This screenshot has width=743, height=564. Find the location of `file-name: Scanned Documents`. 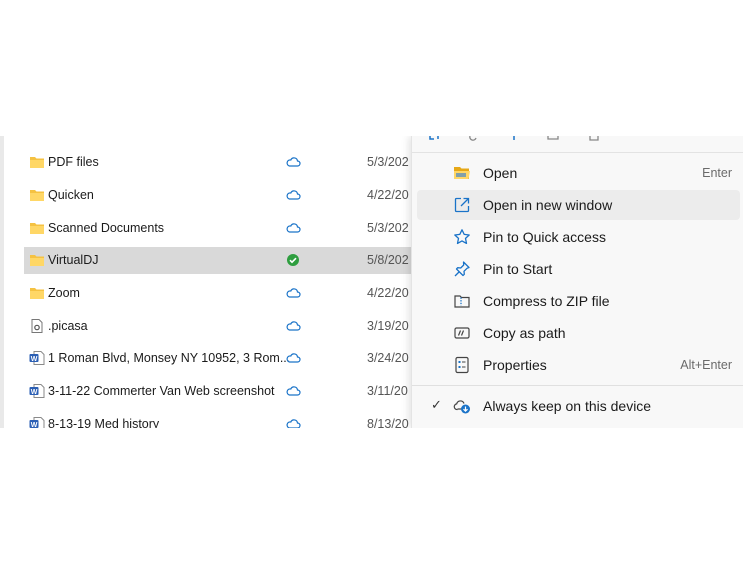

file-name: Scanned Documents is located at coordinates (106, 228).